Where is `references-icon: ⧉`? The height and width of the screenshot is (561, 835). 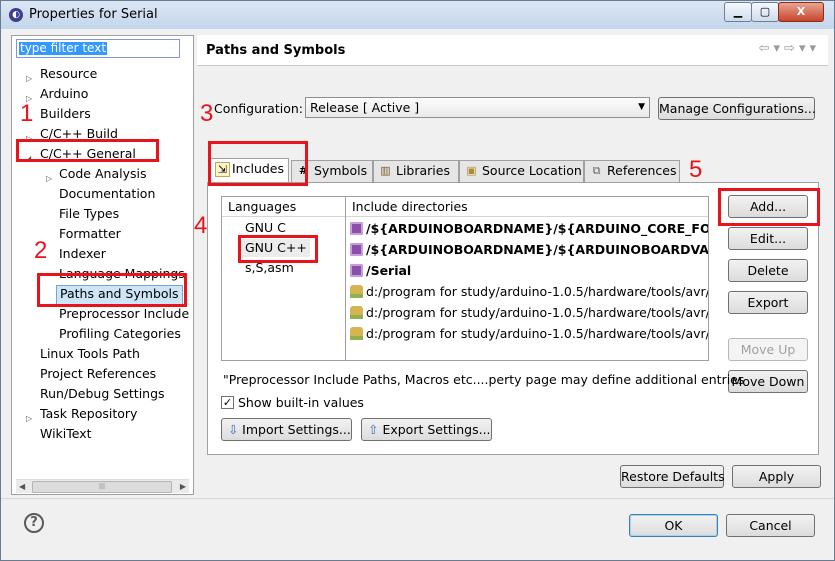 references-icon: ⧉ is located at coordinates (596, 170).